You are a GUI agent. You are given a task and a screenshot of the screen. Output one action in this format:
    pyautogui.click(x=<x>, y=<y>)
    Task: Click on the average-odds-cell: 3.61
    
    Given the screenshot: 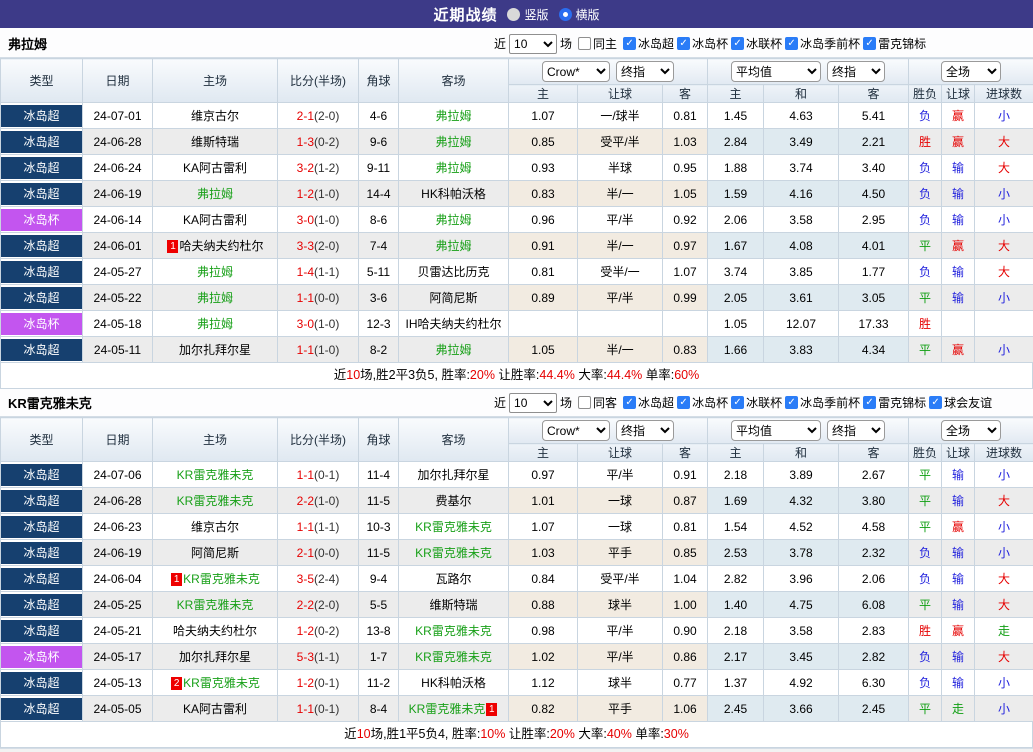 What is the action you would take?
    pyautogui.click(x=801, y=298)
    